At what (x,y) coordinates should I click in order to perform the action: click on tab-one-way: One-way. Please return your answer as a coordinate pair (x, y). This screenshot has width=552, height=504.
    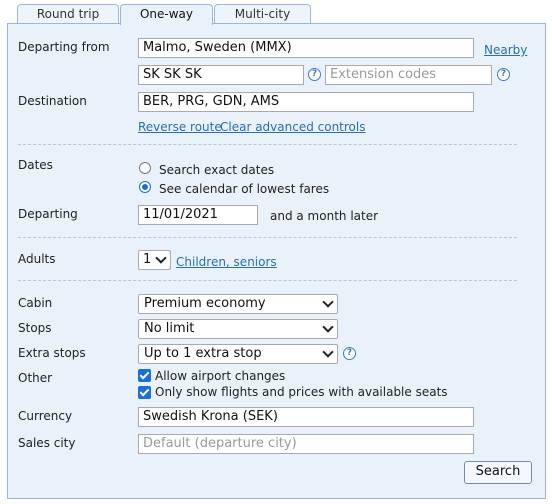
    Looking at the image, I should click on (166, 14).